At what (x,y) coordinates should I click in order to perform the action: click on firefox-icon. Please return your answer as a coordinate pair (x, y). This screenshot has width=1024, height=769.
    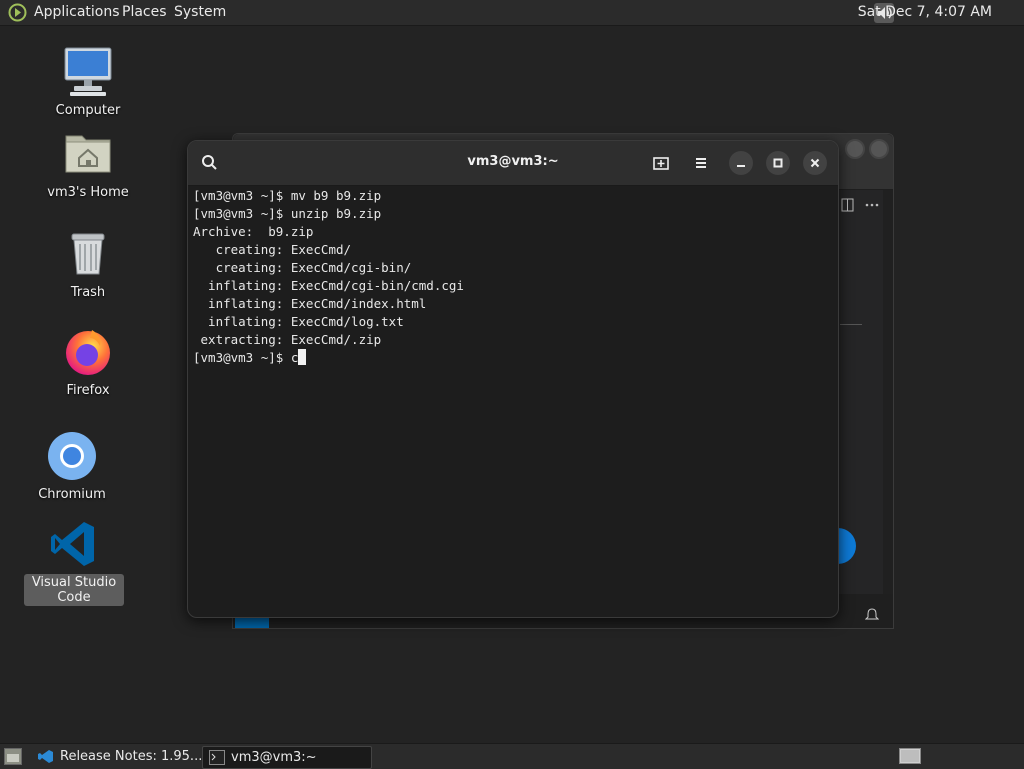
    Looking at the image, I should click on (88, 352).